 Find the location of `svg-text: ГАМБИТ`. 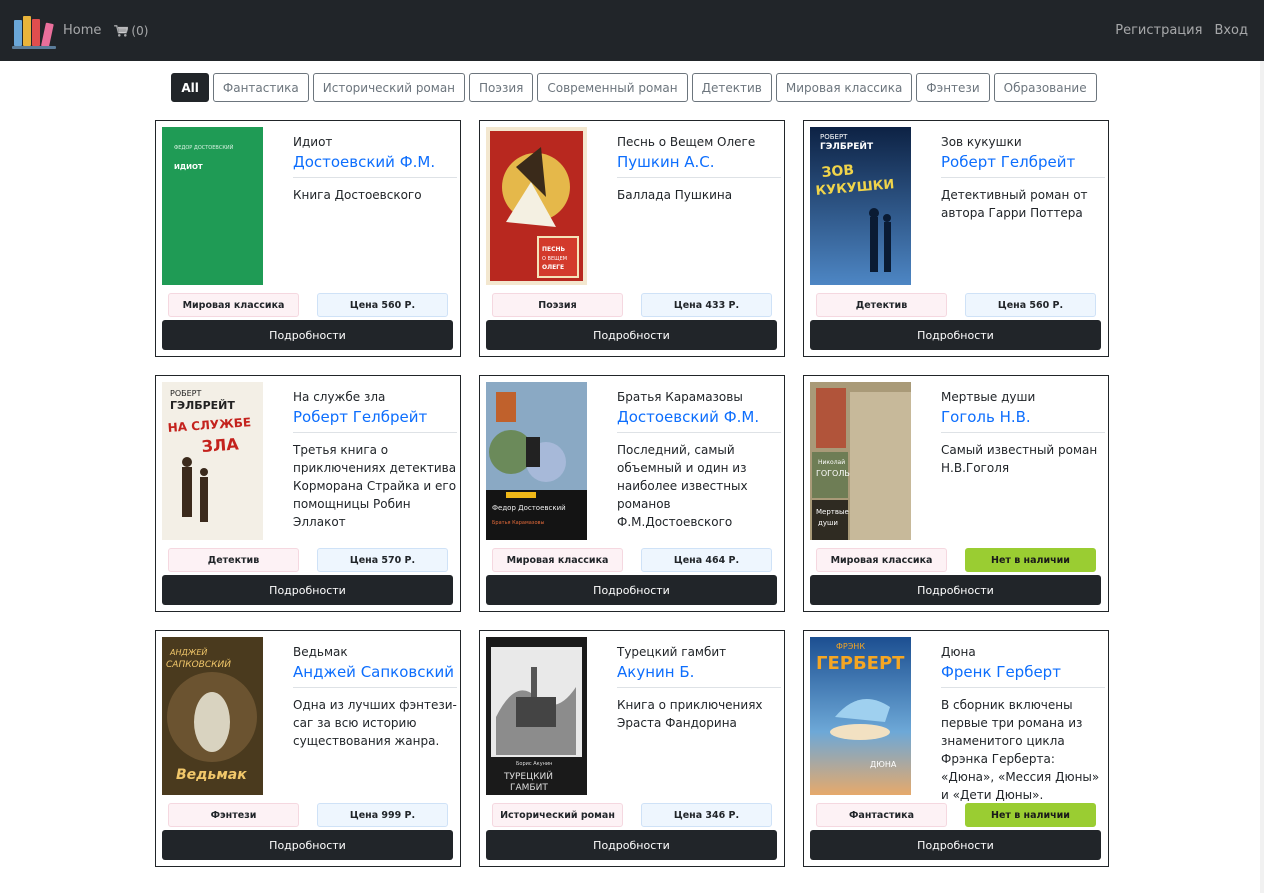

svg-text: ГАМБИТ is located at coordinates (529, 788).